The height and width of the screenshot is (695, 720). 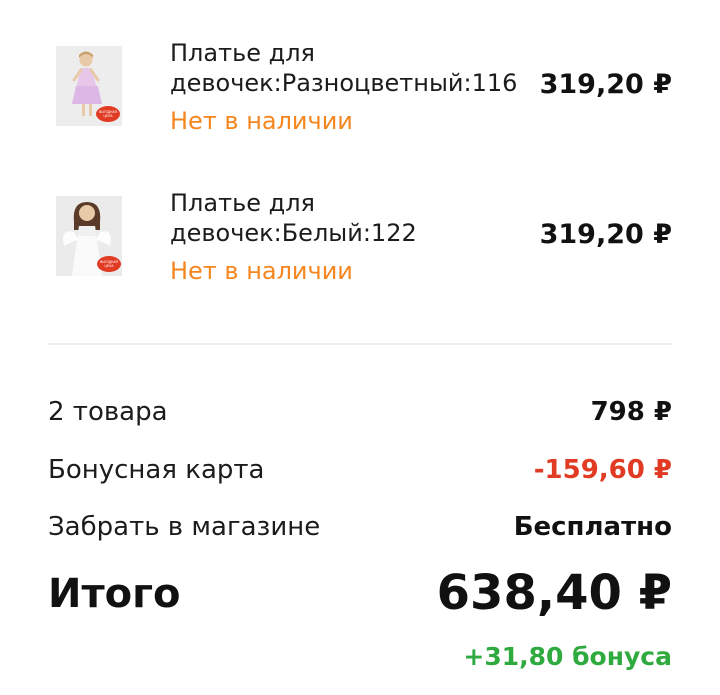 What do you see at coordinates (631, 412) in the screenshot?
I see `goods-subtotal: 798 ₽` at bounding box center [631, 412].